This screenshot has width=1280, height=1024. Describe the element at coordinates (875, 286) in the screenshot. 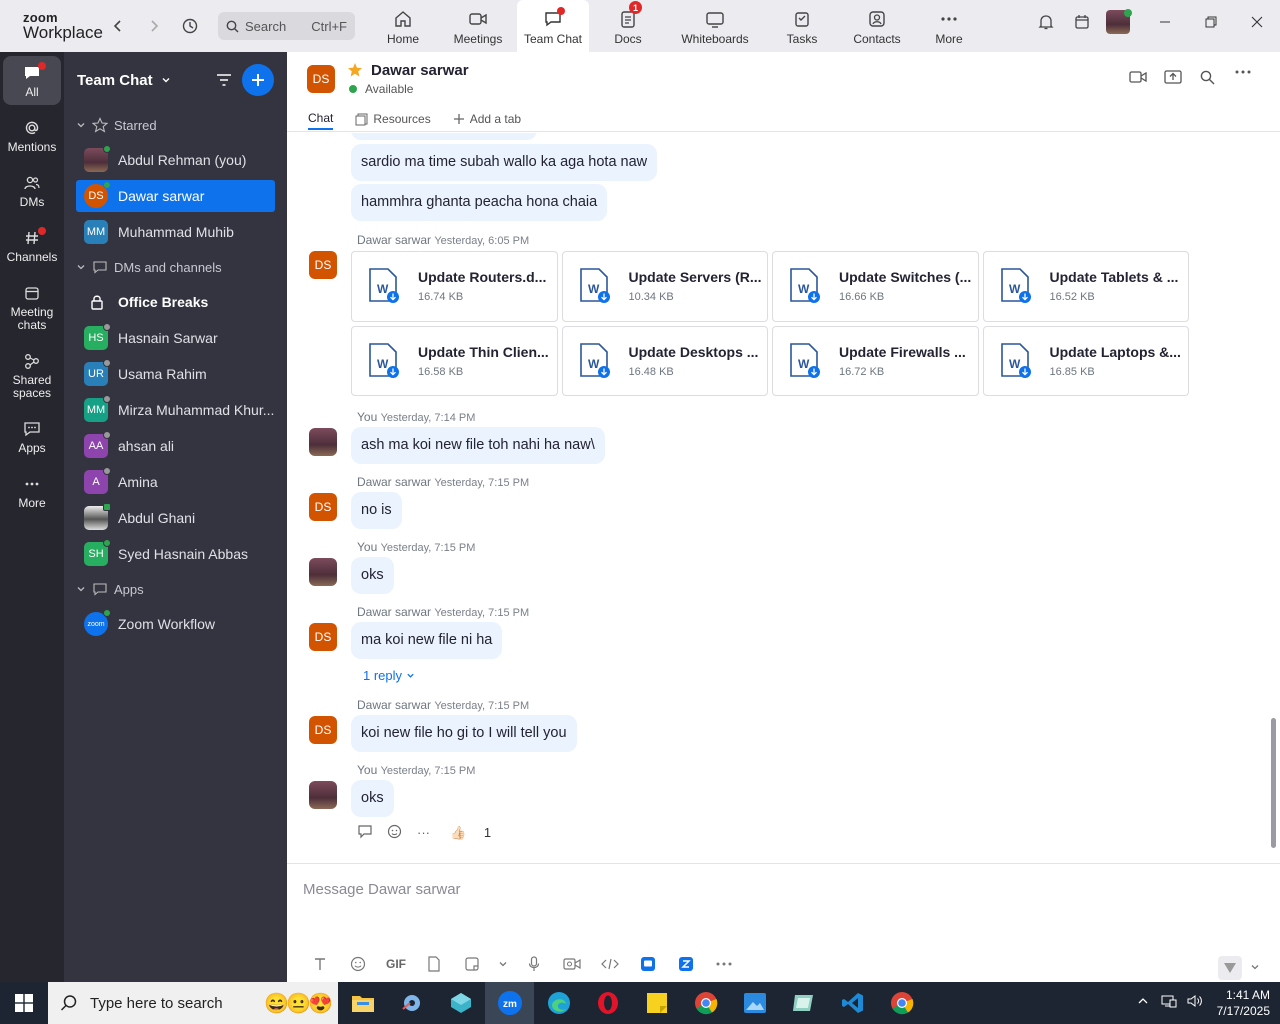

I see `file-card: W Update Switches (... 16.66 KB` at that location.